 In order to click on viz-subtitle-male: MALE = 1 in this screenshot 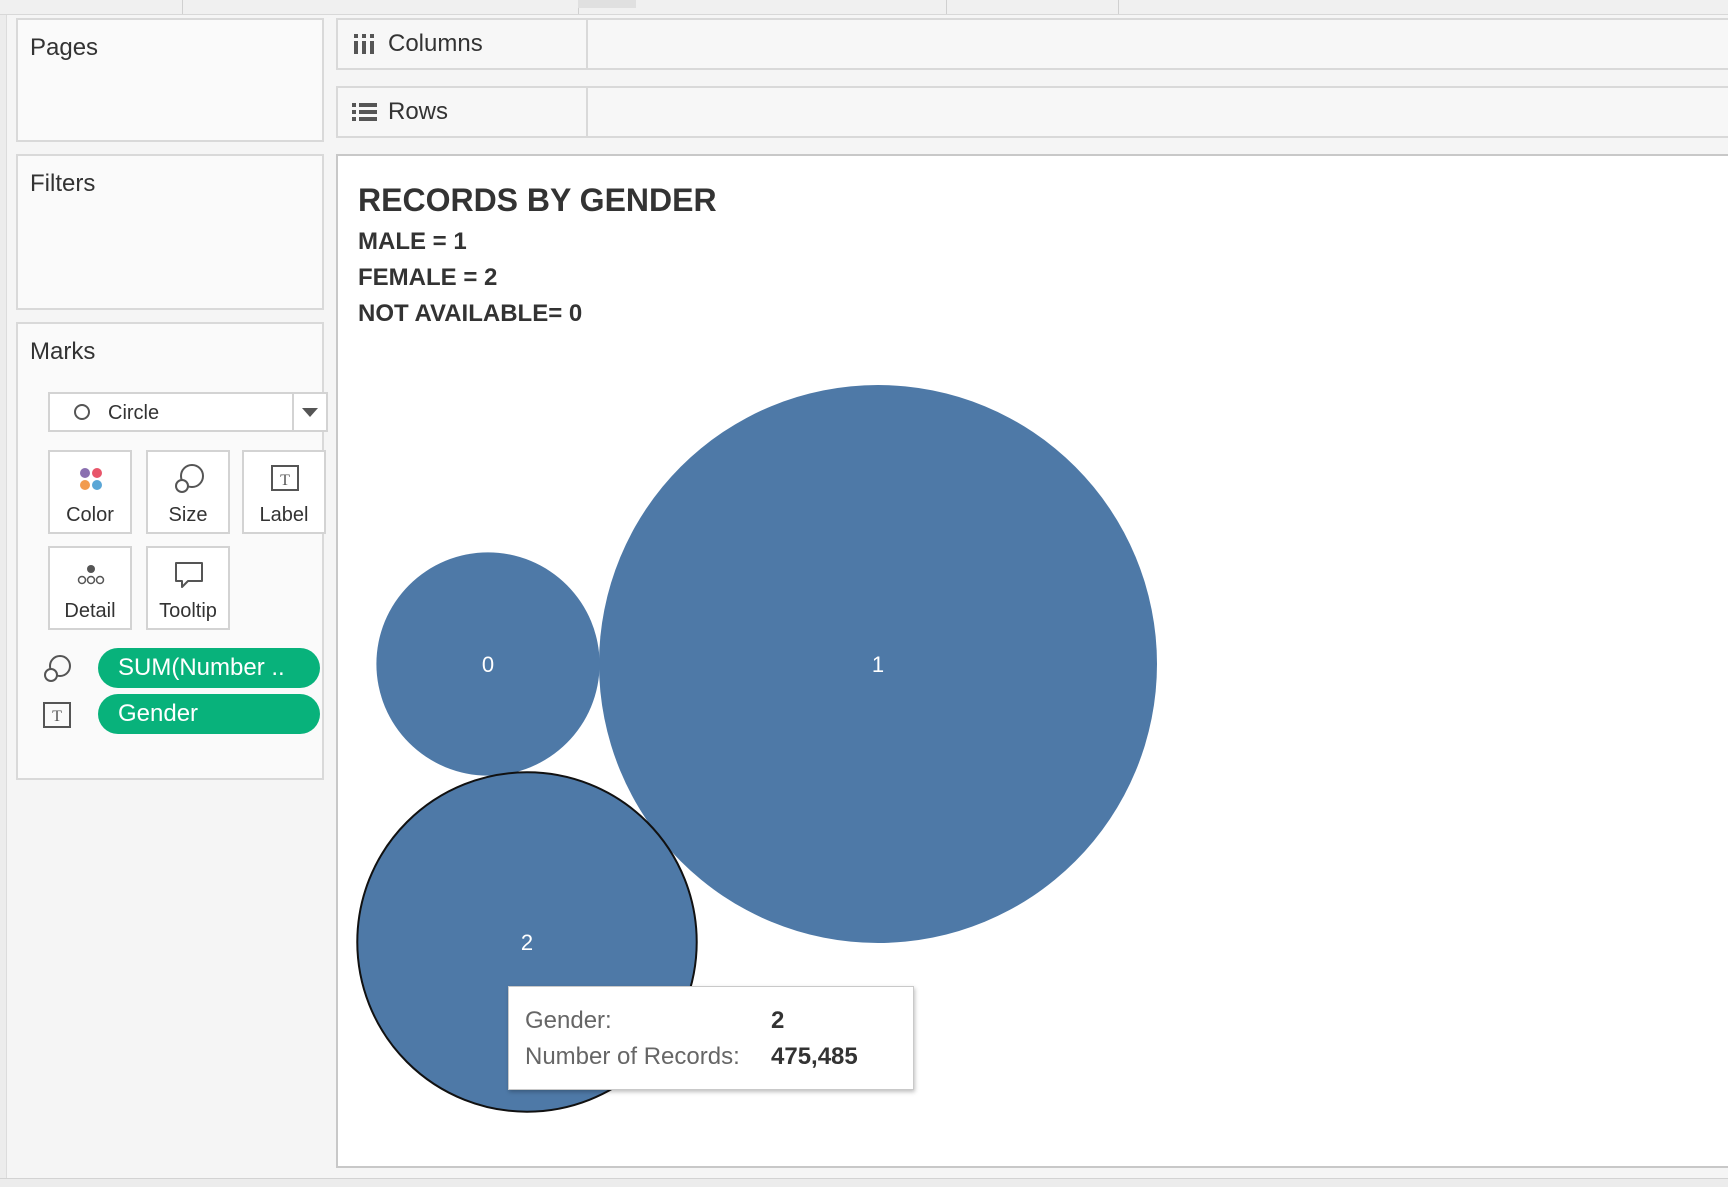, I will do `click(412, 241)`.